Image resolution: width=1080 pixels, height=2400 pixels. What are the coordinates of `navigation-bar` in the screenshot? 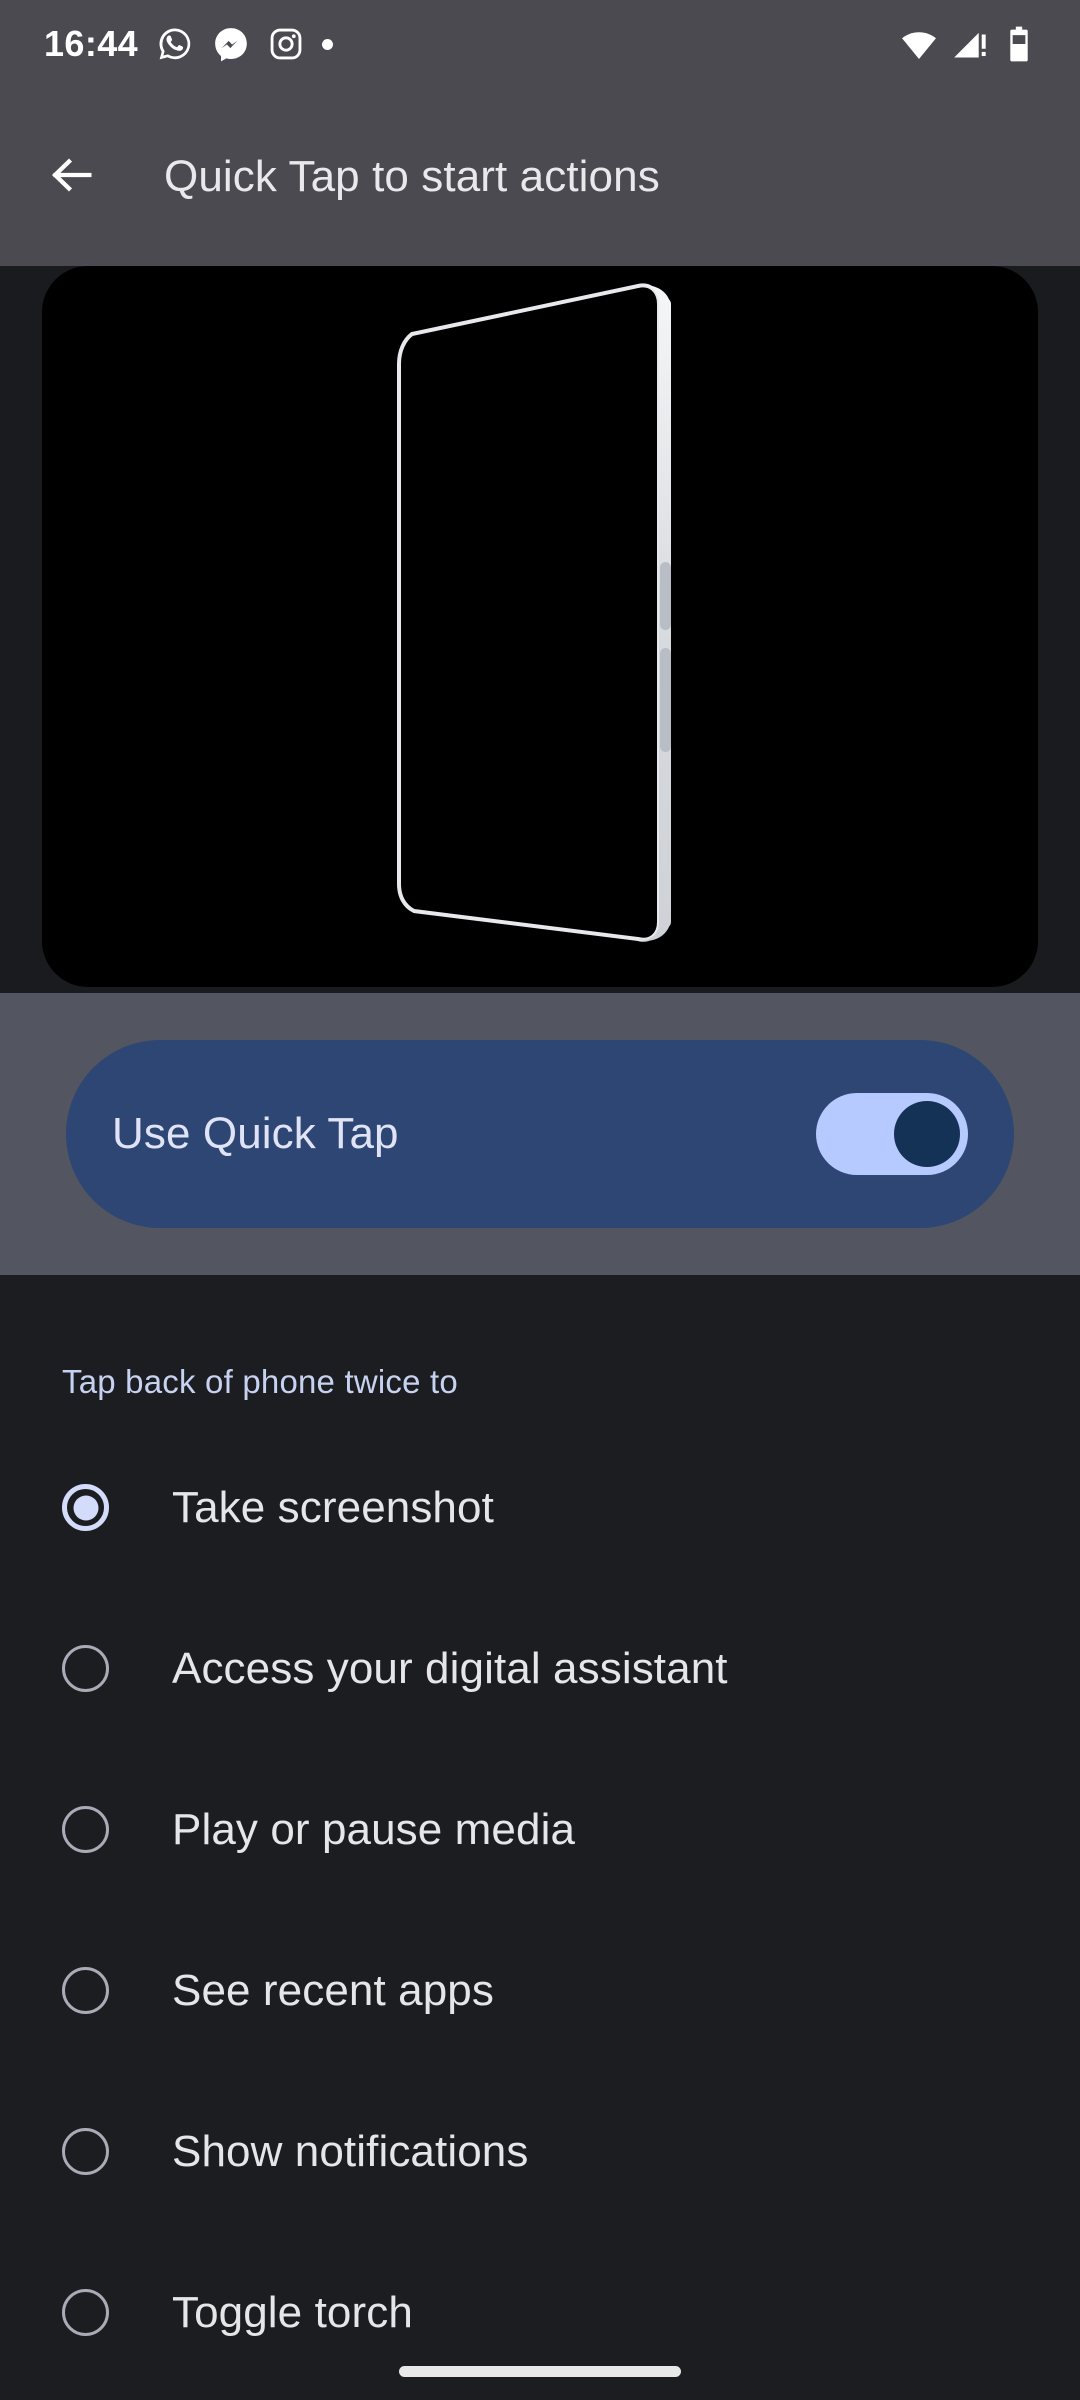 It's located at (540, 2371).